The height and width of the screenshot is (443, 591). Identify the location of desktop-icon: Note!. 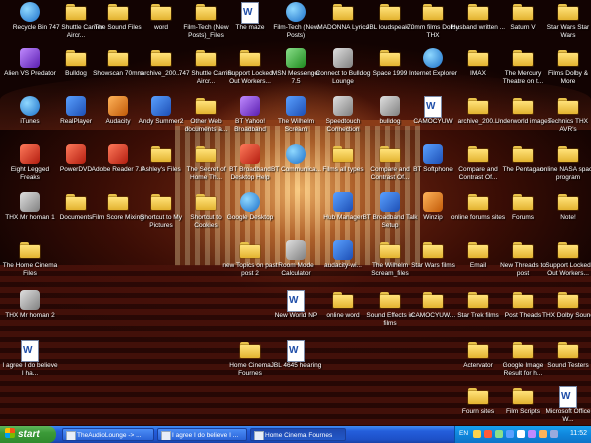
(565, 207).